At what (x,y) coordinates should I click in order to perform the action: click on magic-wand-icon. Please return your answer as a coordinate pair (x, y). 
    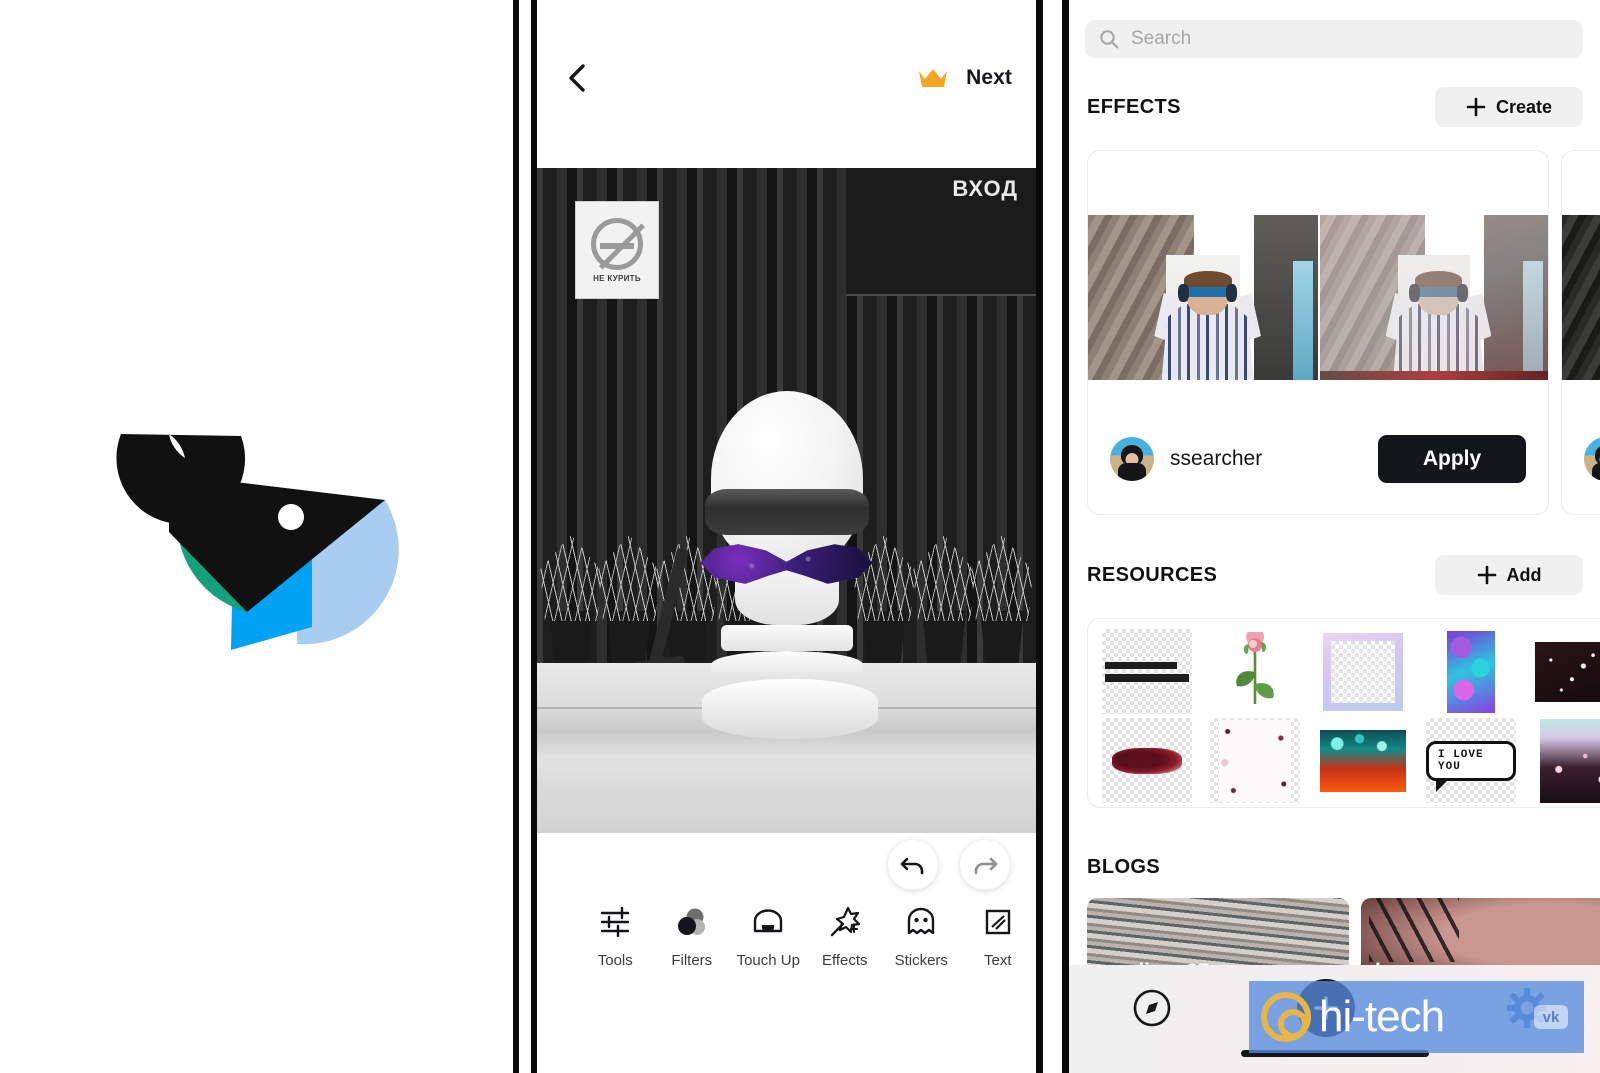
    Looking at the image, I should click on (845, 922).